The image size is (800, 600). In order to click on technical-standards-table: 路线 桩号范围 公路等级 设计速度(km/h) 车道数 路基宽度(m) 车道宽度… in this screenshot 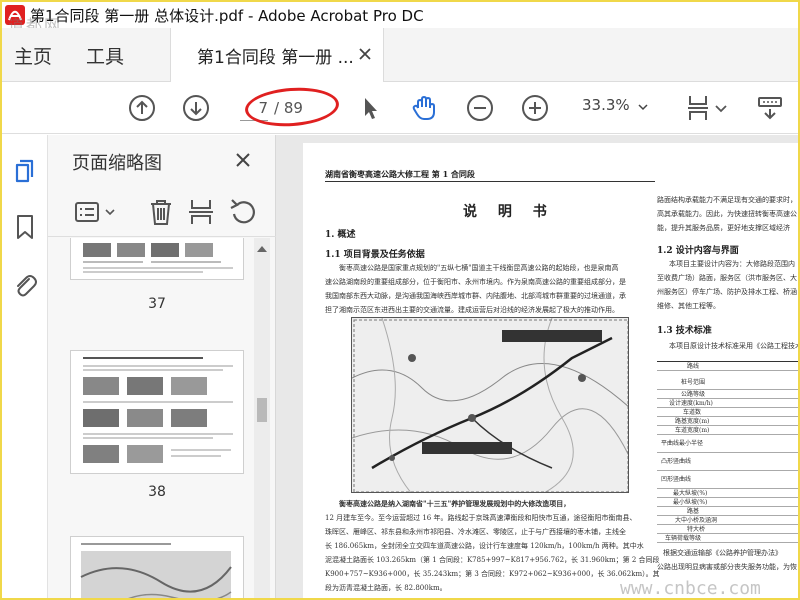, I will do `click(727, 476)`.